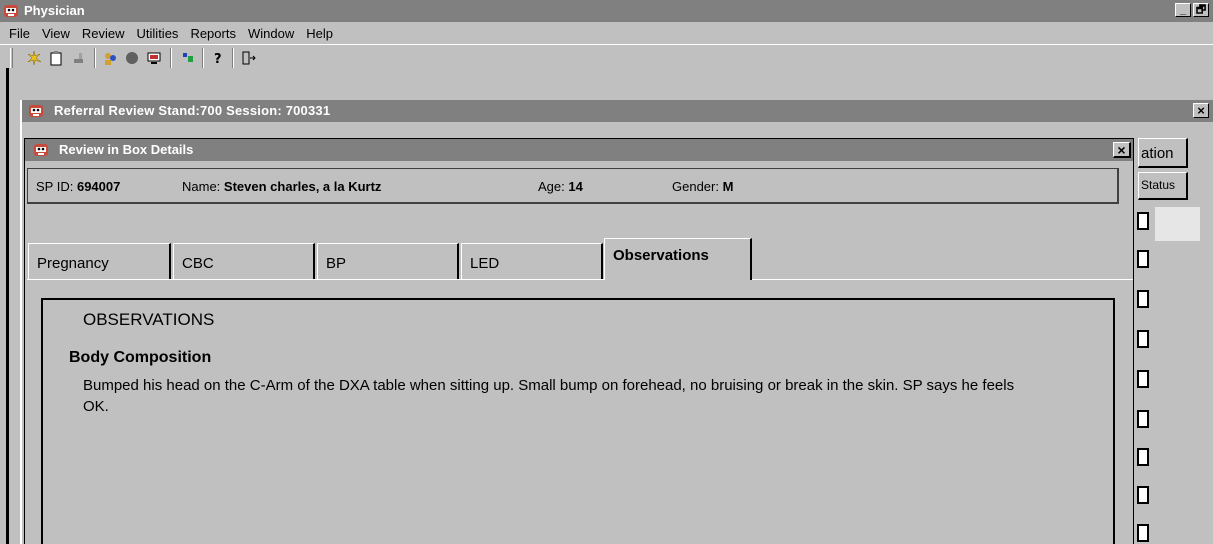  What do you see at coordinates (140, 357) in the screenshot?
I see `section-heading: Body Composition` at bounding box center [140, 357].